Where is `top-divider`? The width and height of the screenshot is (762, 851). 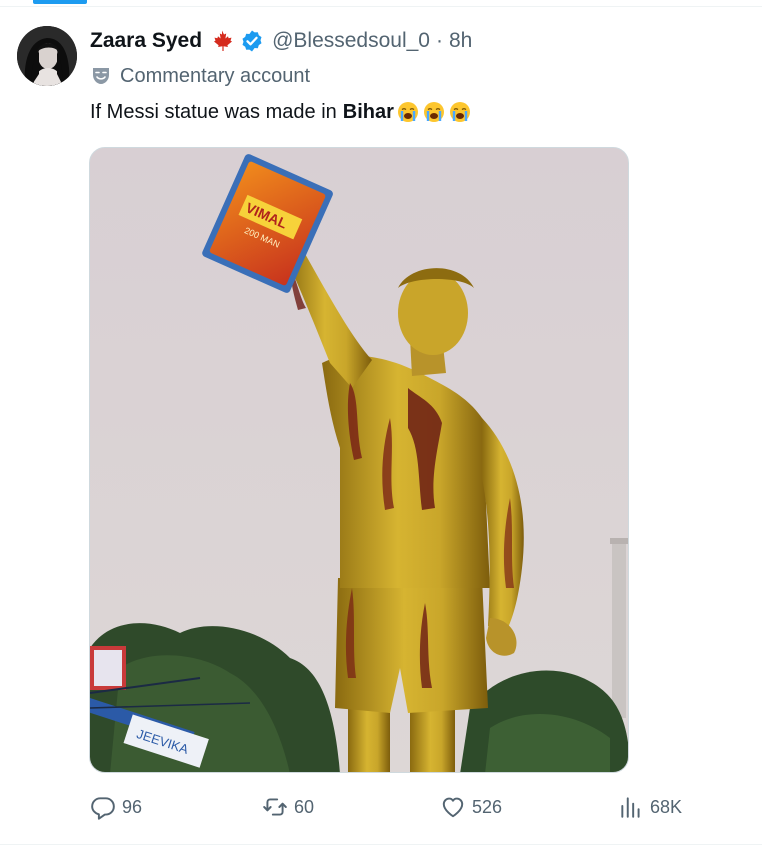
top-divider is located at coordinates (381, 6).